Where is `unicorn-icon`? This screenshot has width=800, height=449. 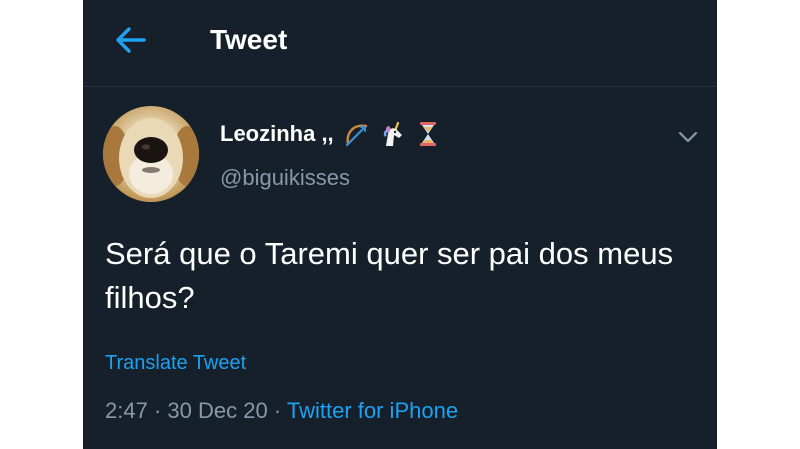 unicorn-icon is located at coordinates (392, 134).